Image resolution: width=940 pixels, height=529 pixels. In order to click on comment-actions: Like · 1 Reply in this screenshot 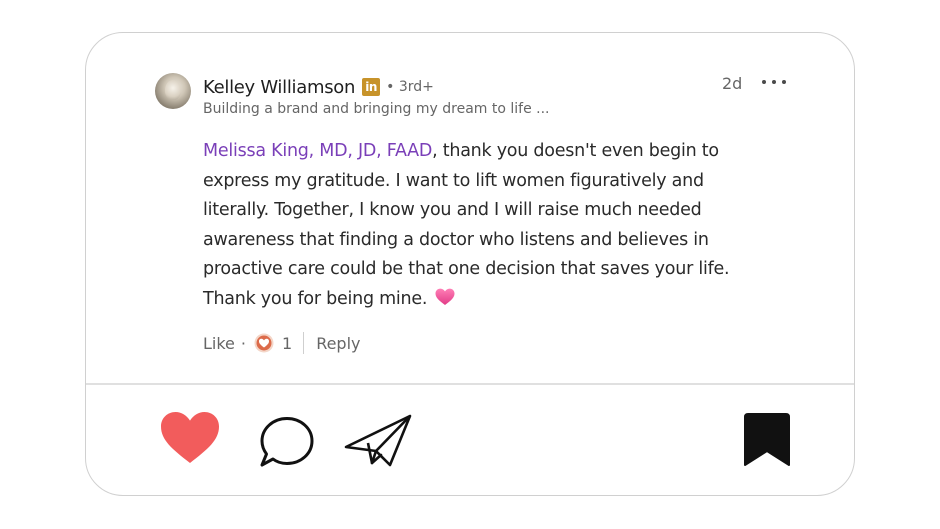, I will do `click(282, 343)`.